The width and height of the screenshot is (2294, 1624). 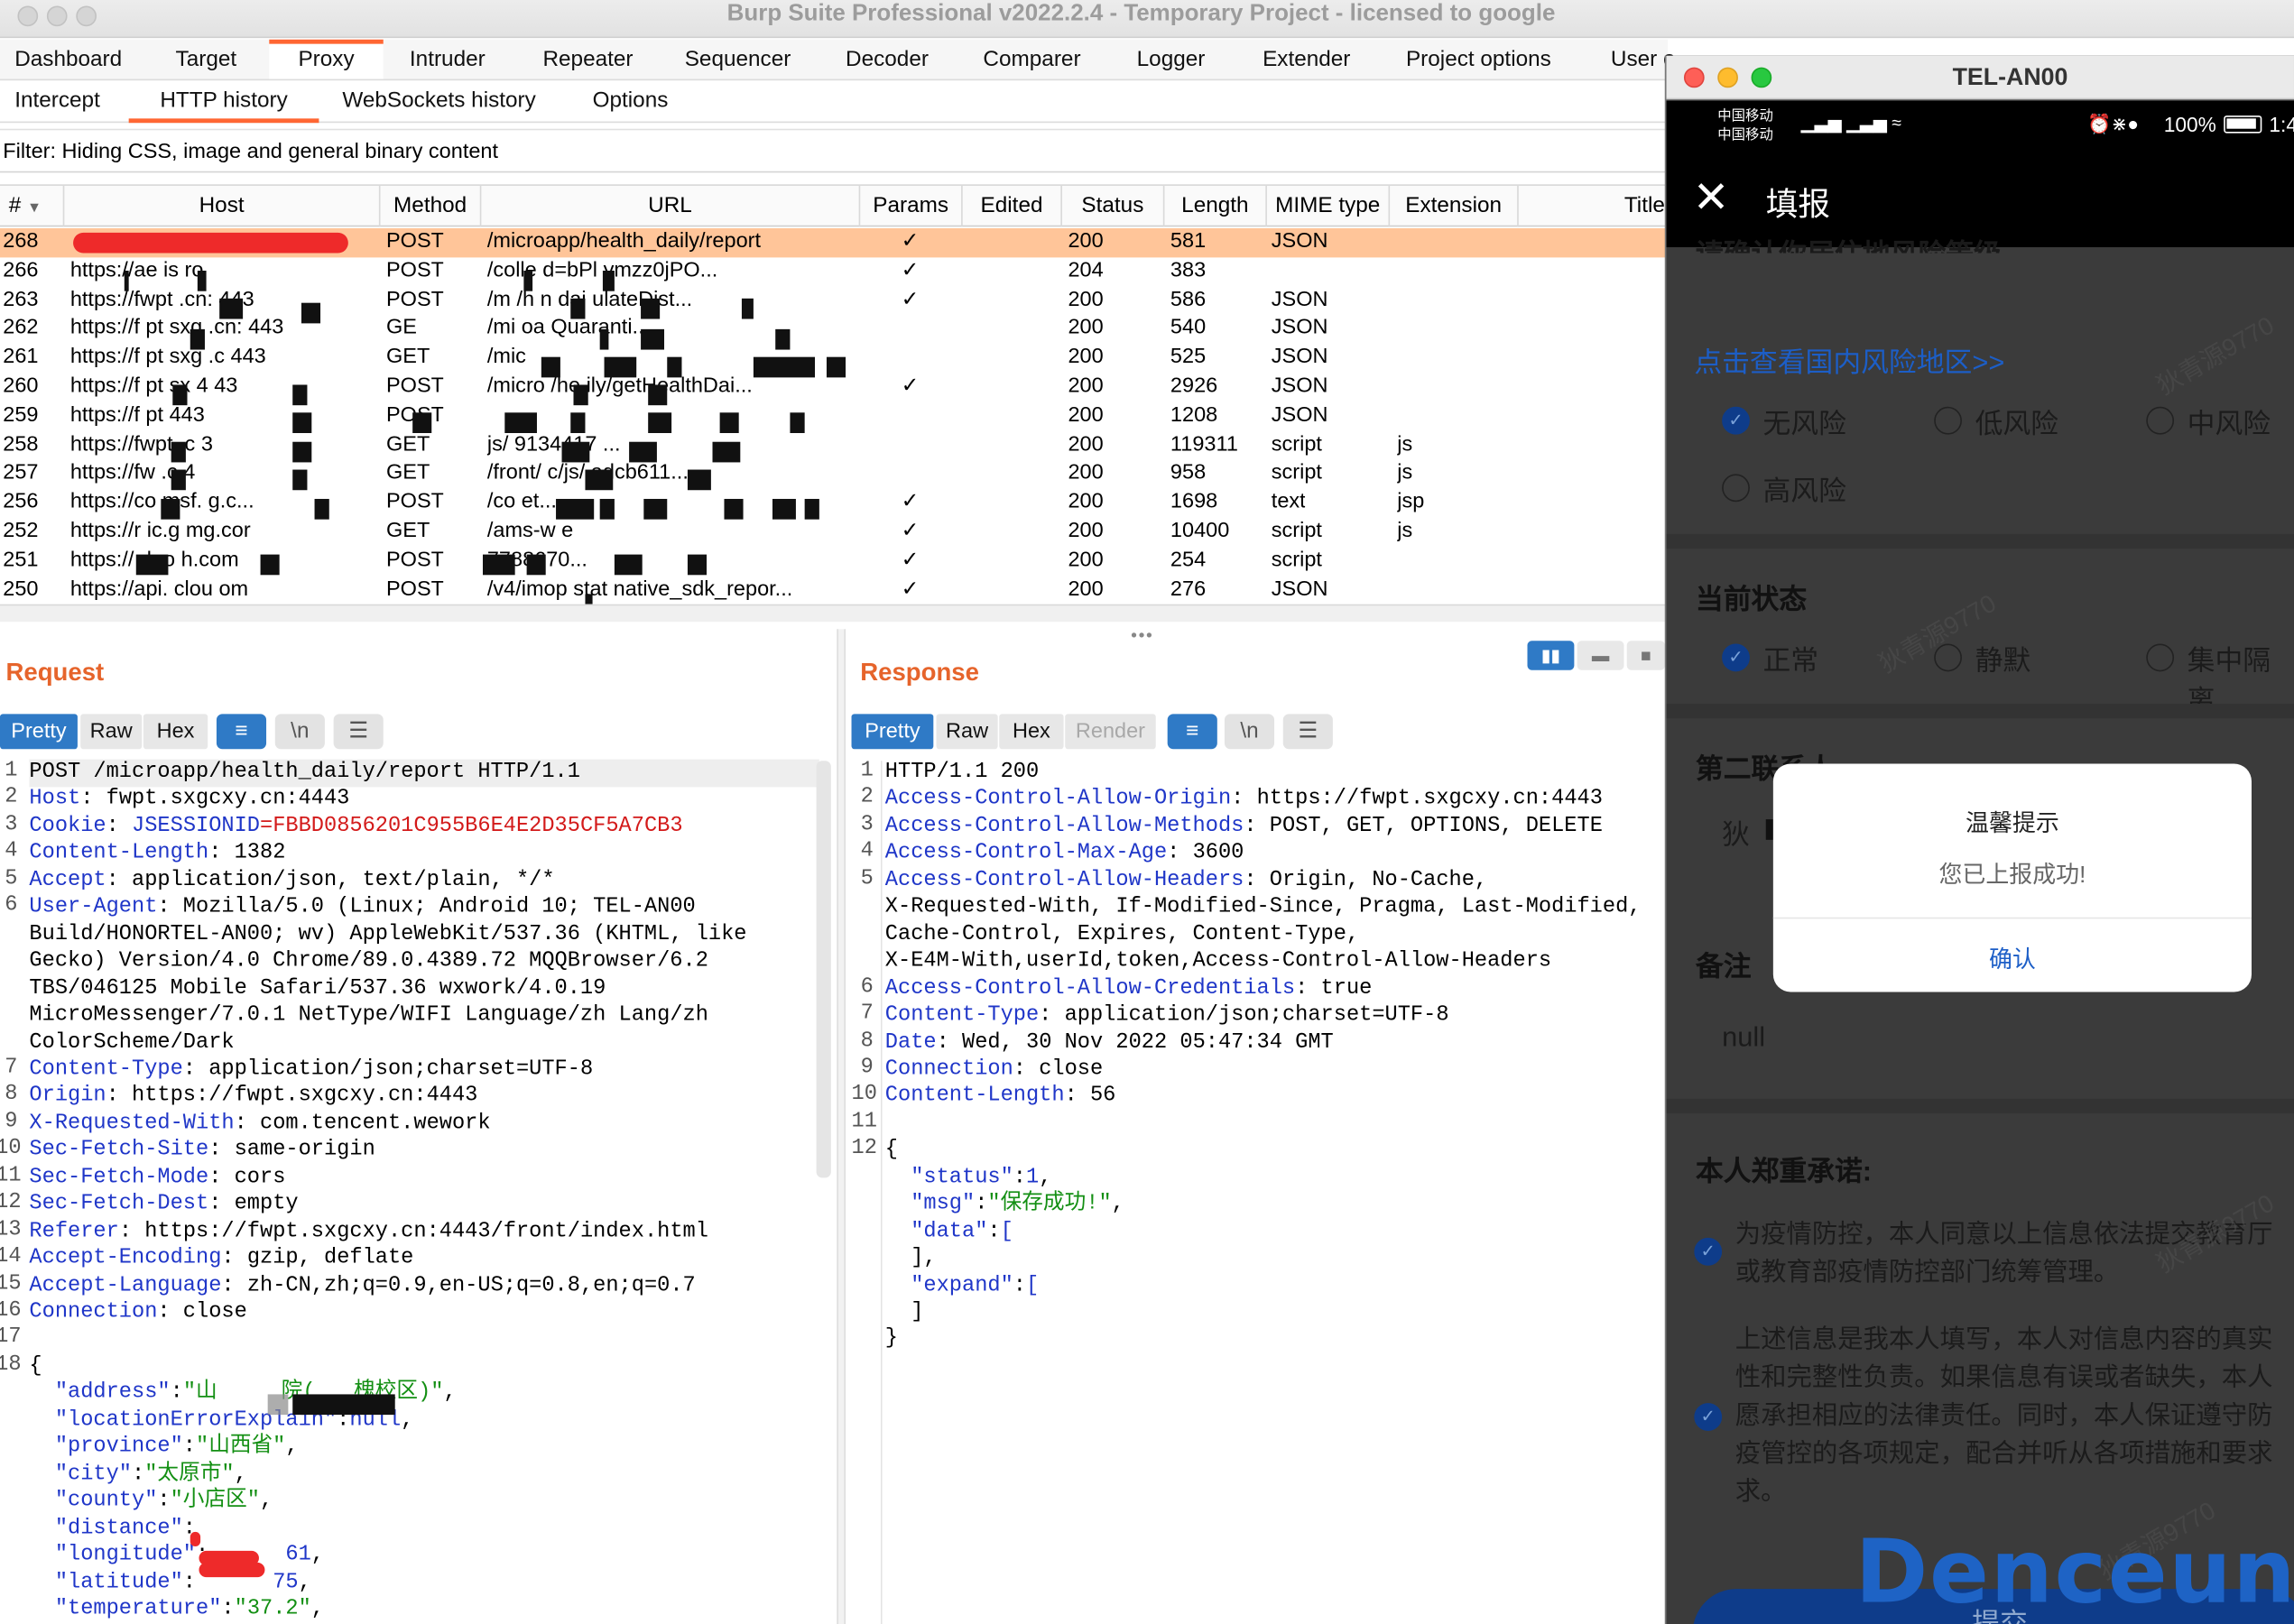 What do you see at coordinates (2012, 957) in the screenshot?
I see `dialog-confirm-button: 确认` at bounding box center [2012, 957].